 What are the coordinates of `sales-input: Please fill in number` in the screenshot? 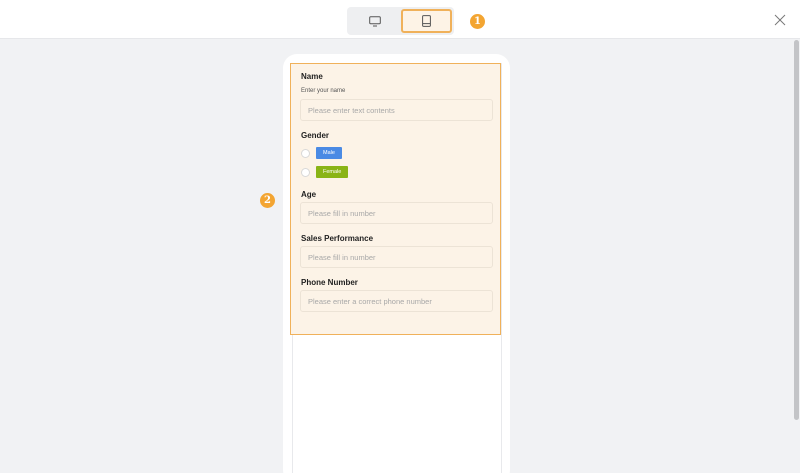 It's located at (396, 257).